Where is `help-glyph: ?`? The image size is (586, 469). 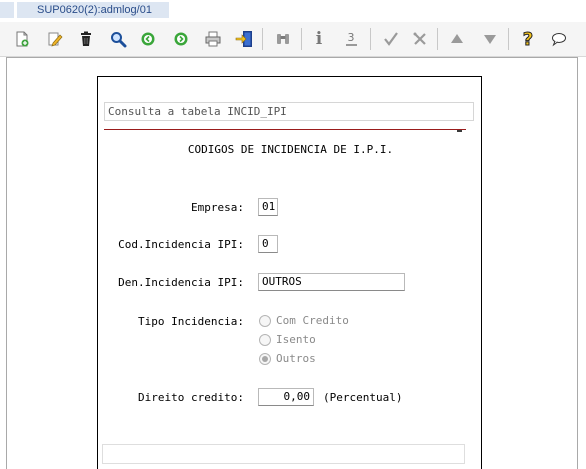
help-glyph: ? is located at coordinates (528, 39).